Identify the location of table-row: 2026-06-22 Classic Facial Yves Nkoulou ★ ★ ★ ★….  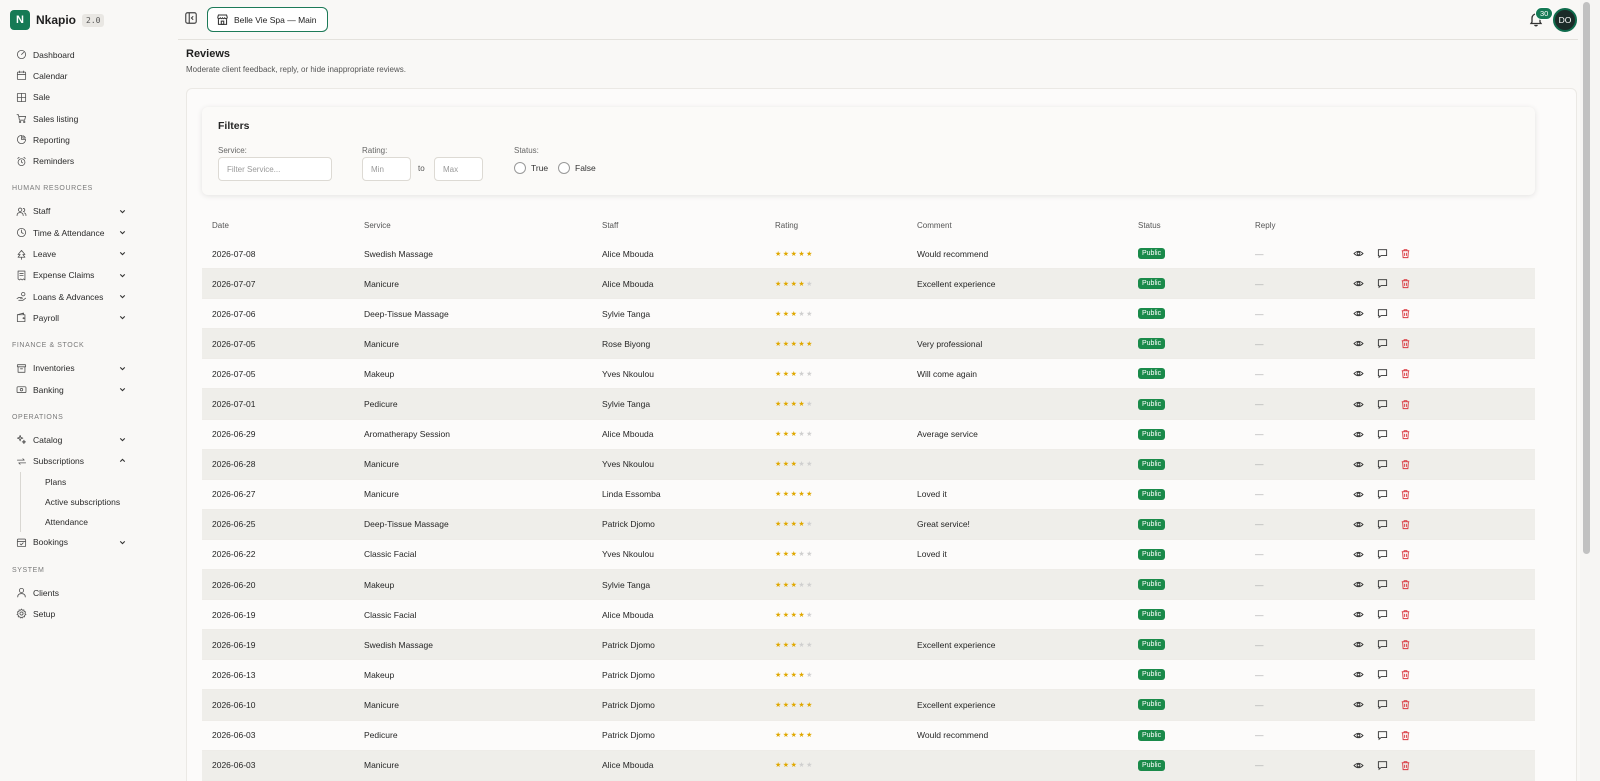
(868, 555).